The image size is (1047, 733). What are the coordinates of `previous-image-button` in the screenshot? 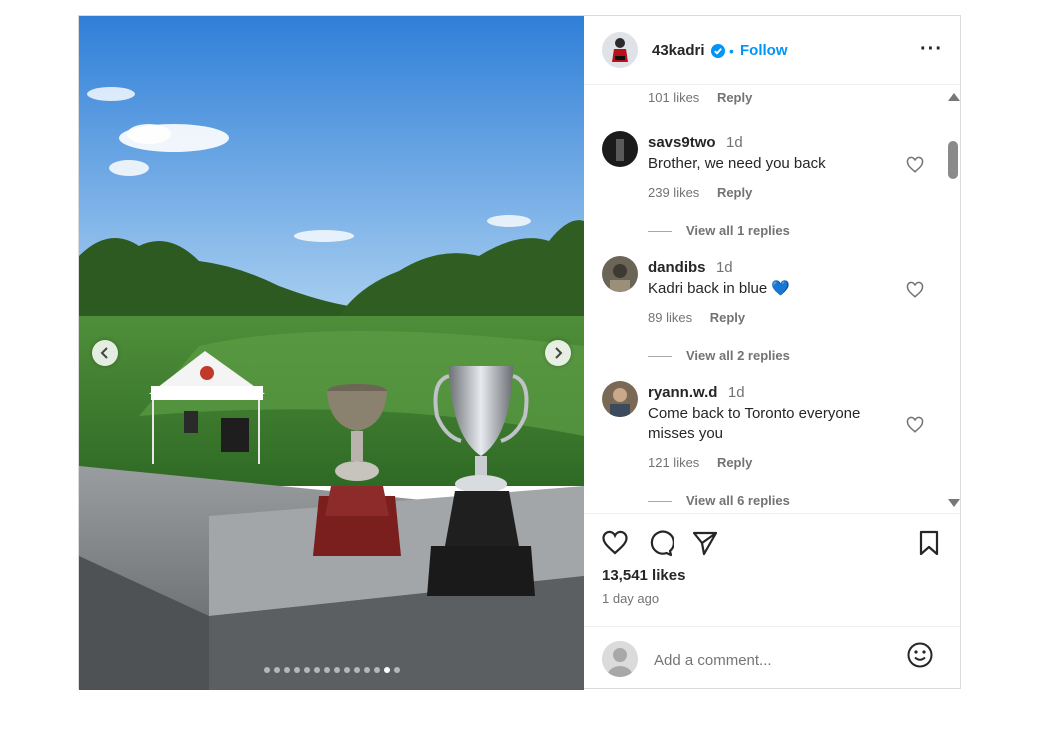 It's located at (105, 353).